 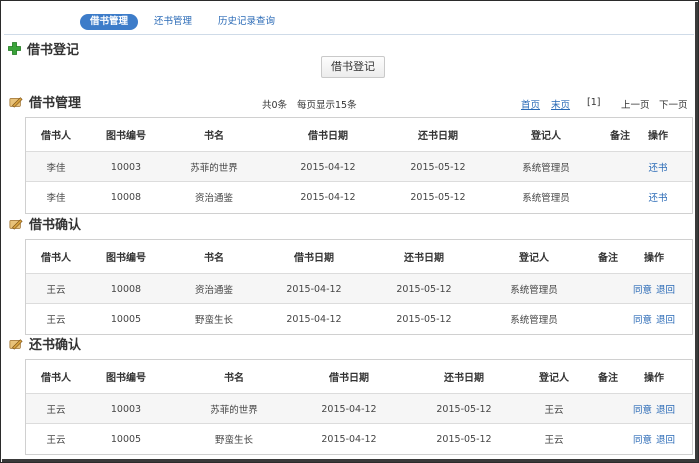 I want to click on manage-title: 借书管理, so click(x=55, y=103).